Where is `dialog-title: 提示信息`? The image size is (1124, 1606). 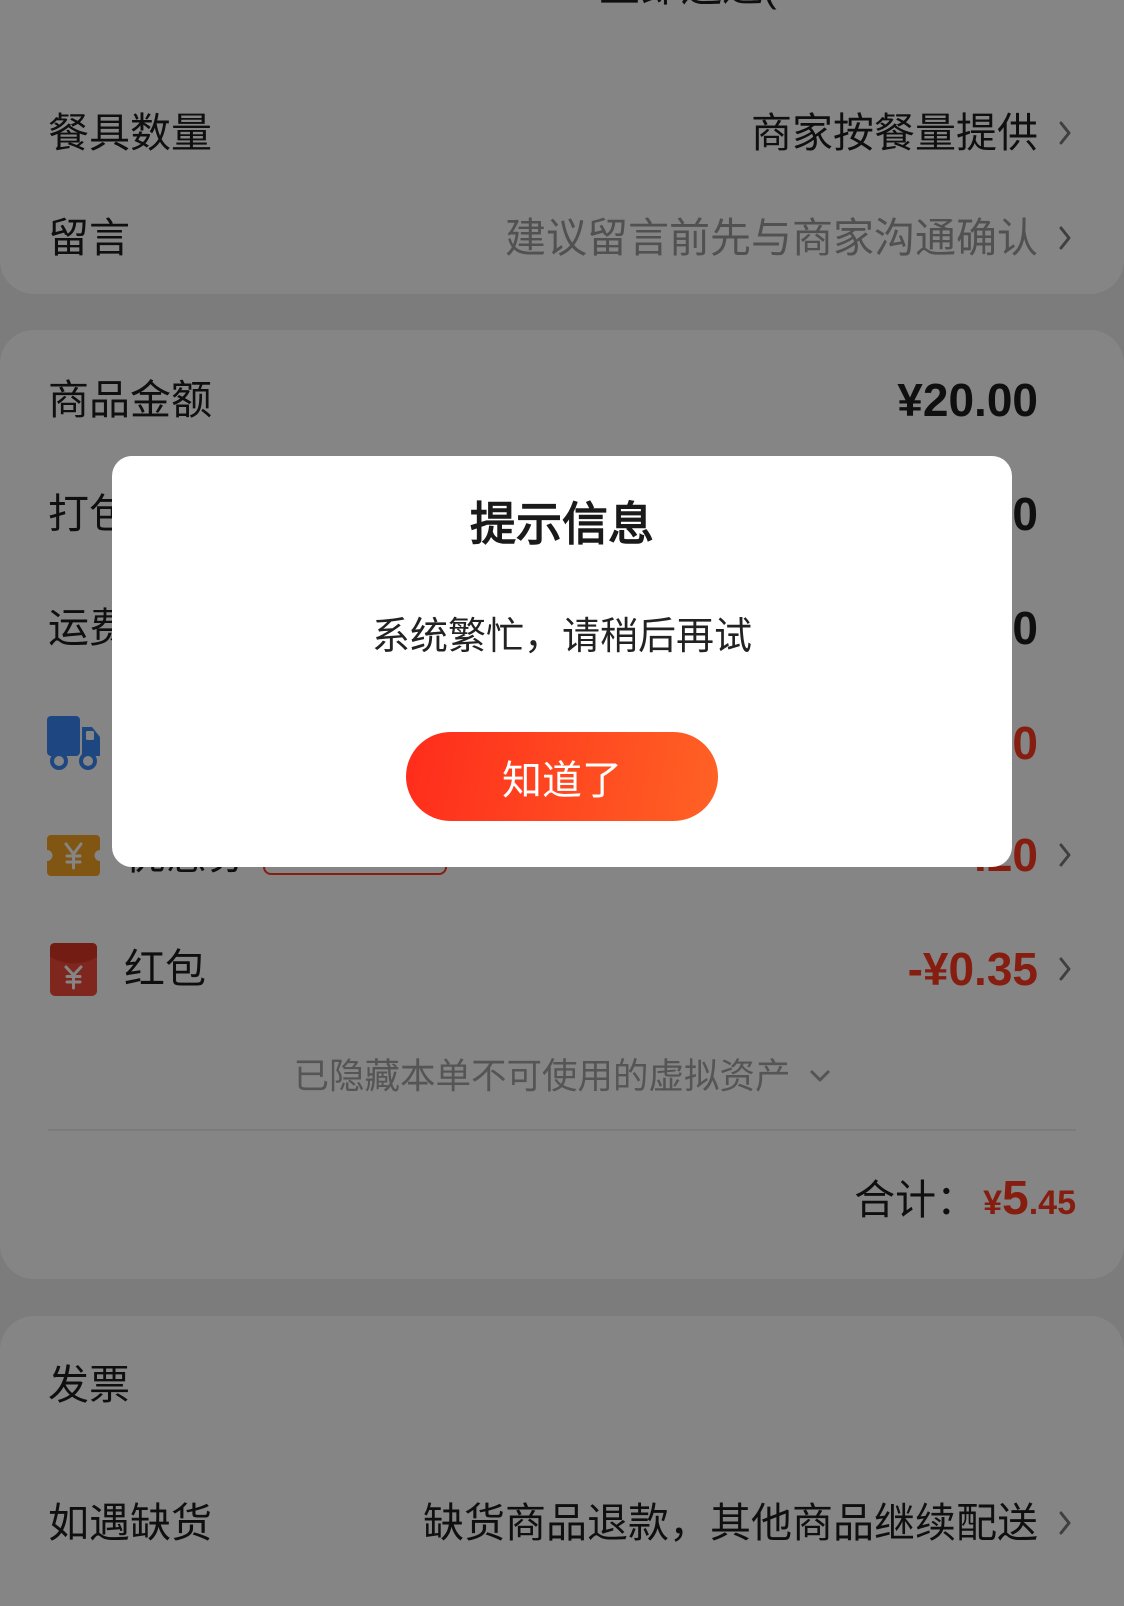 dialog-title: 提示信息 is located at coordinates (562, 524).